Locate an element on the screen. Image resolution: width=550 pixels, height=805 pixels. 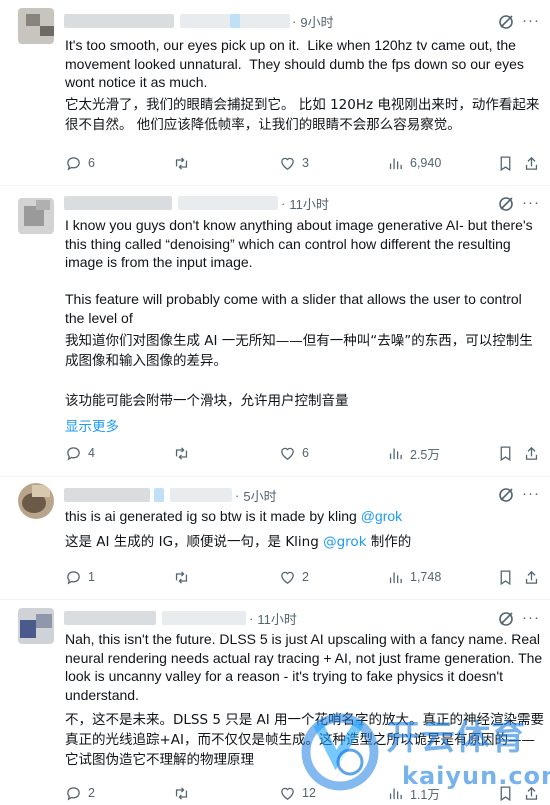
reply-count: 6 is located at coordinates (91, 163).